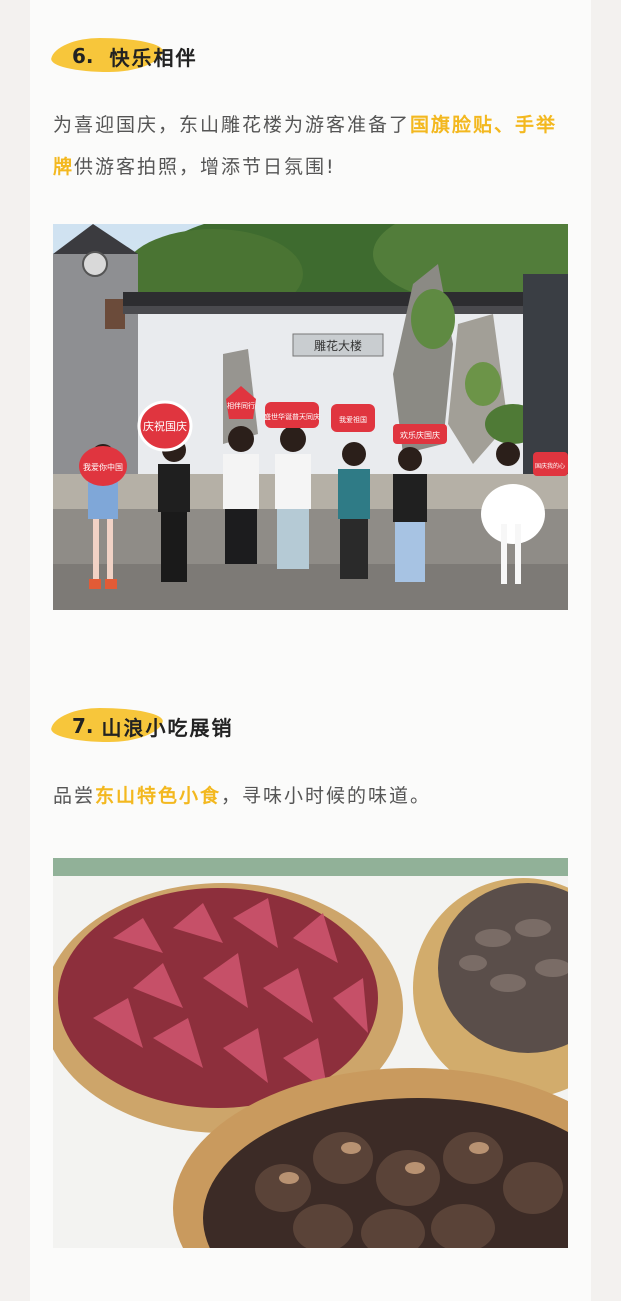 This screenshot has height=1301, width=621. Describe the element at coordinates (103, 467) in the screenshot. I see `sign-text: 我爱你中国` at that location.